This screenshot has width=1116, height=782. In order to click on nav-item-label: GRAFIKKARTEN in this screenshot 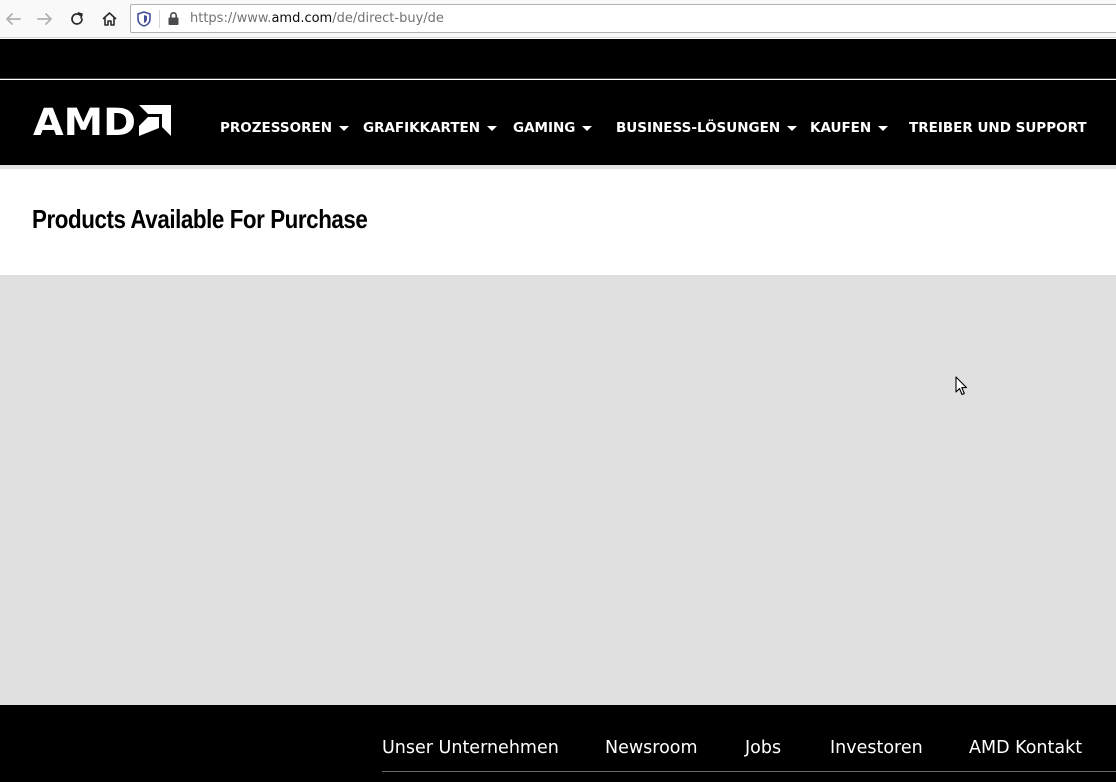, I will do `click(422, 128)`.